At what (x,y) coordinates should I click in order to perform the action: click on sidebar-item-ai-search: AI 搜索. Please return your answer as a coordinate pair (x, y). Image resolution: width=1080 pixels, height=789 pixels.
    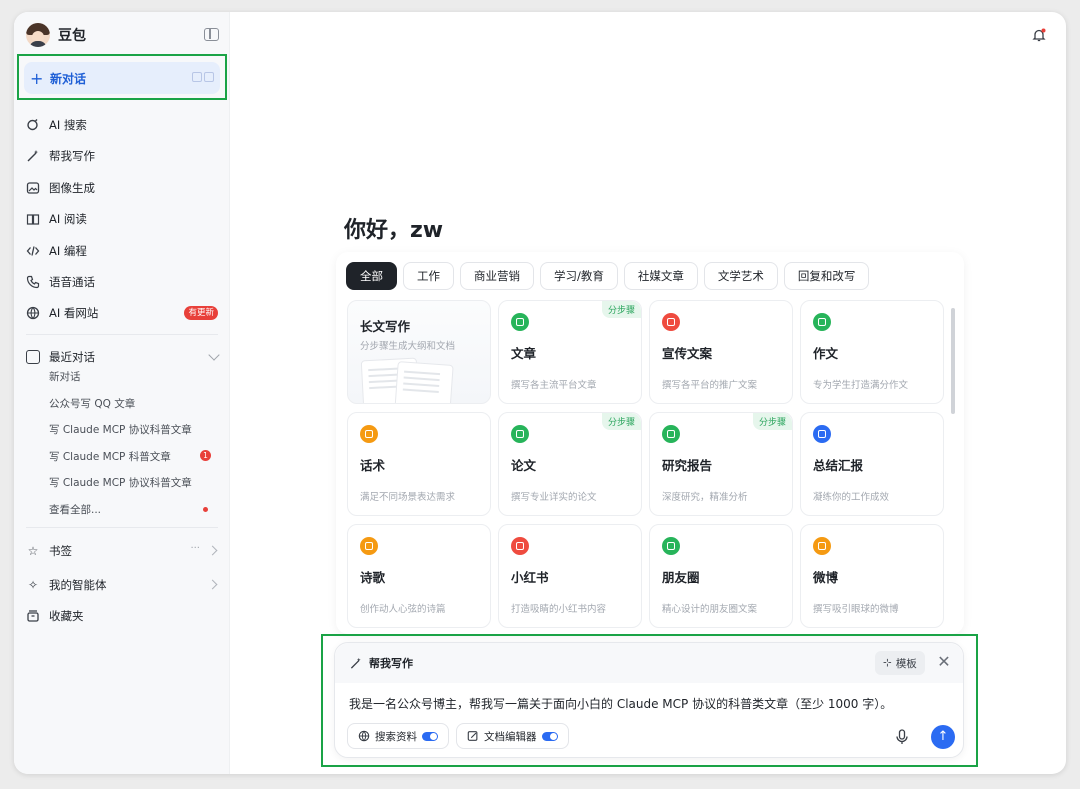
    Looking at the image, I should click on (122, 125).